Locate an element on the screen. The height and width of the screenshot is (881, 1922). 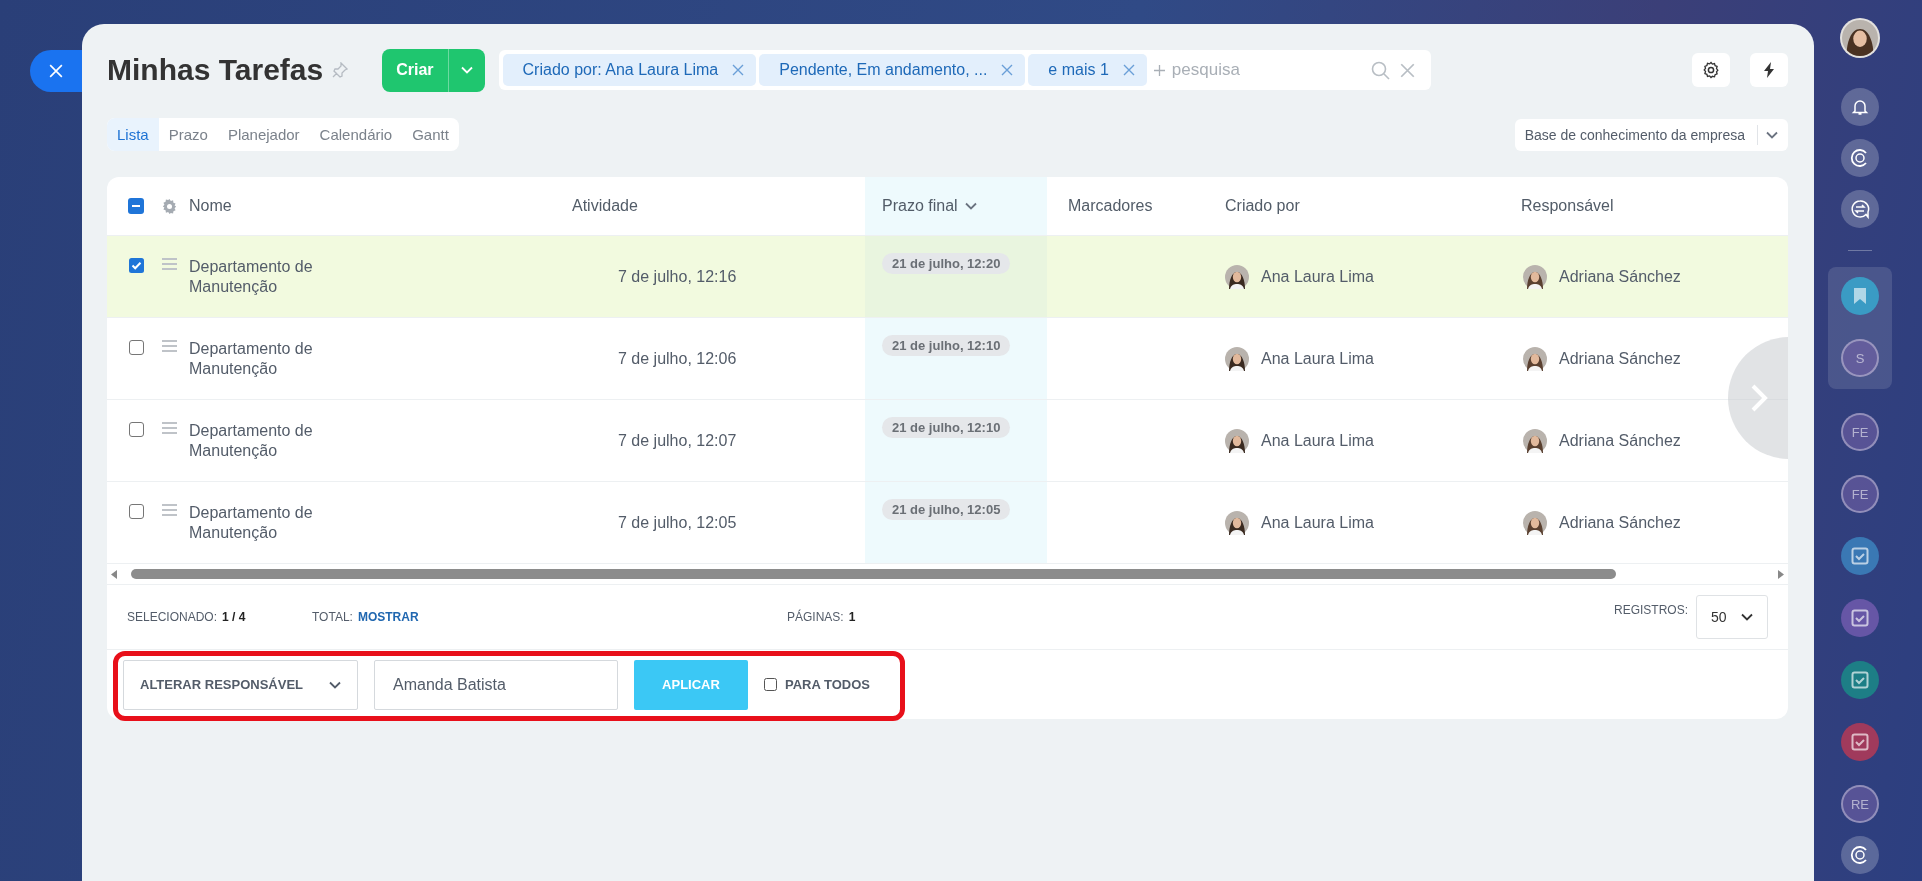
column-header: Prazo final is located at coordinates (920, 206).